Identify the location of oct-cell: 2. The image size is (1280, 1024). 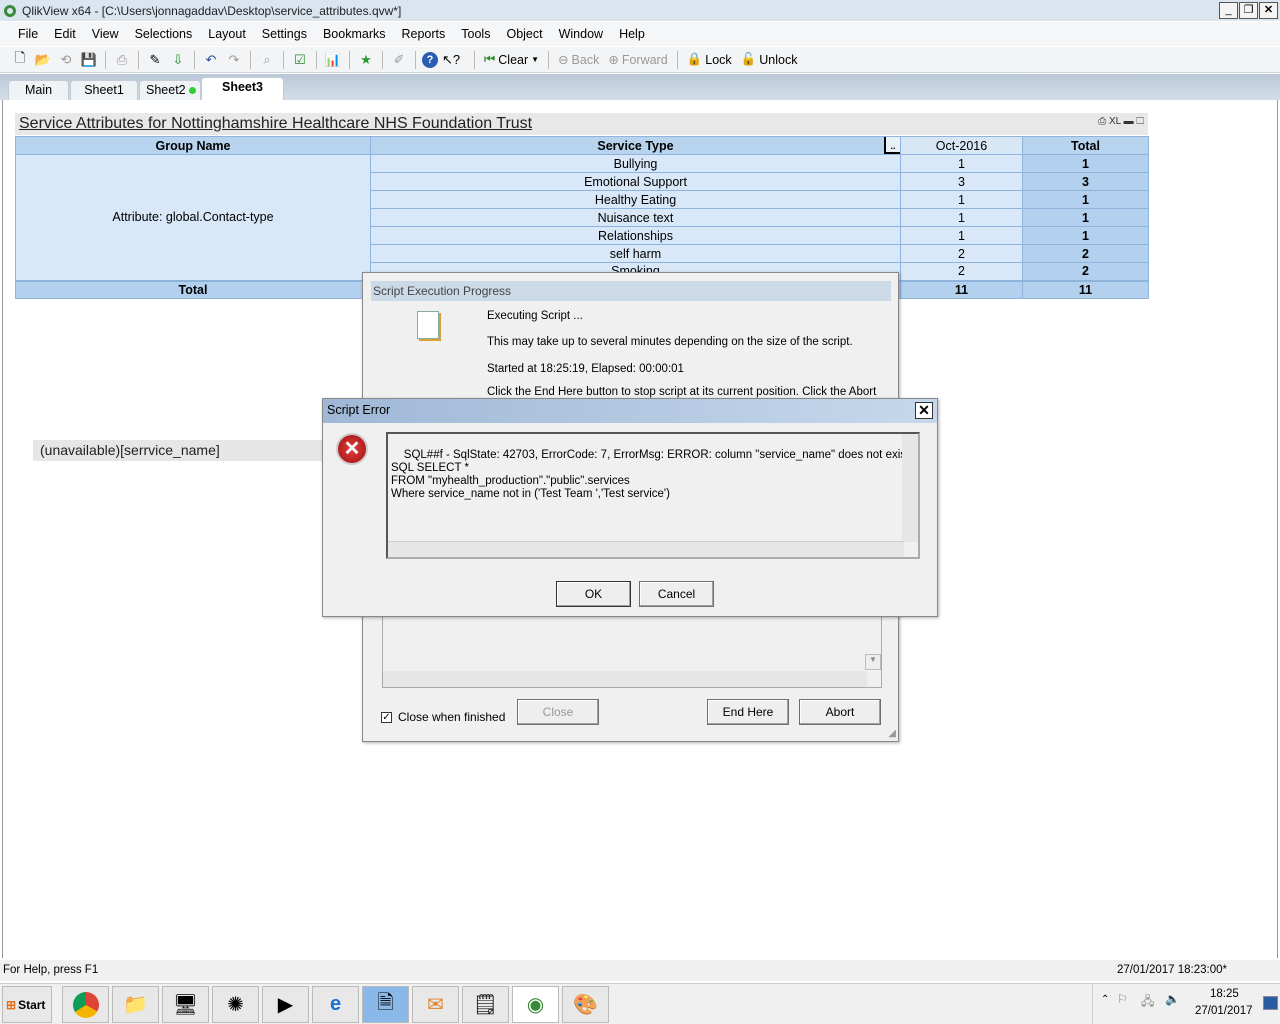
(961, 253).